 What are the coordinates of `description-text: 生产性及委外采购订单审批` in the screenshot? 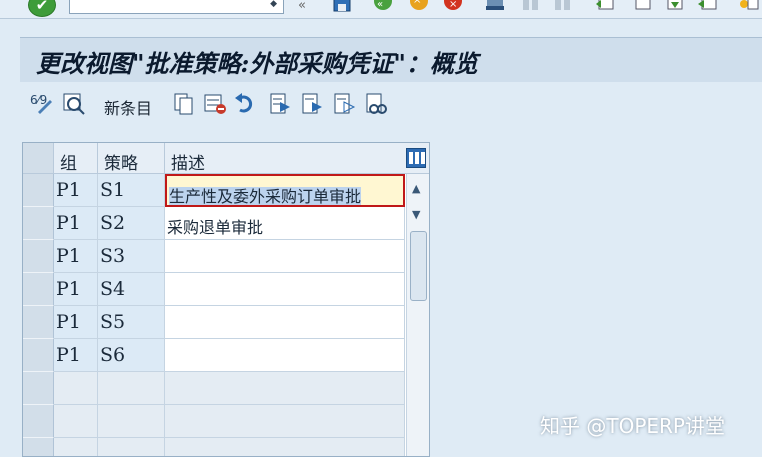 It's located at (265, 196).